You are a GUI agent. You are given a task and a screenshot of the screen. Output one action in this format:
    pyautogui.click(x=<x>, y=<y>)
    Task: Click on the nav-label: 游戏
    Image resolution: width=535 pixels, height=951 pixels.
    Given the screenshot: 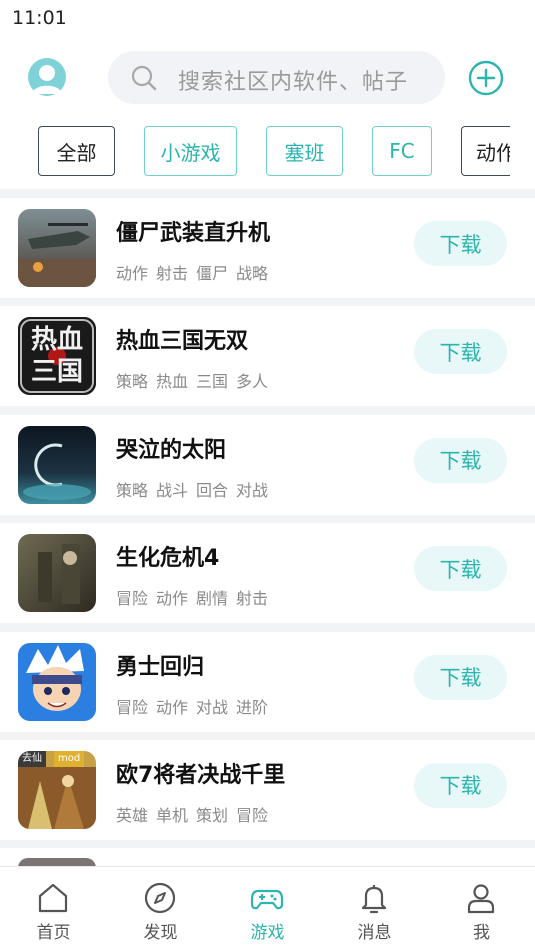 What is the action you would take?
    pyautogui.click(x=267, y=933)
    